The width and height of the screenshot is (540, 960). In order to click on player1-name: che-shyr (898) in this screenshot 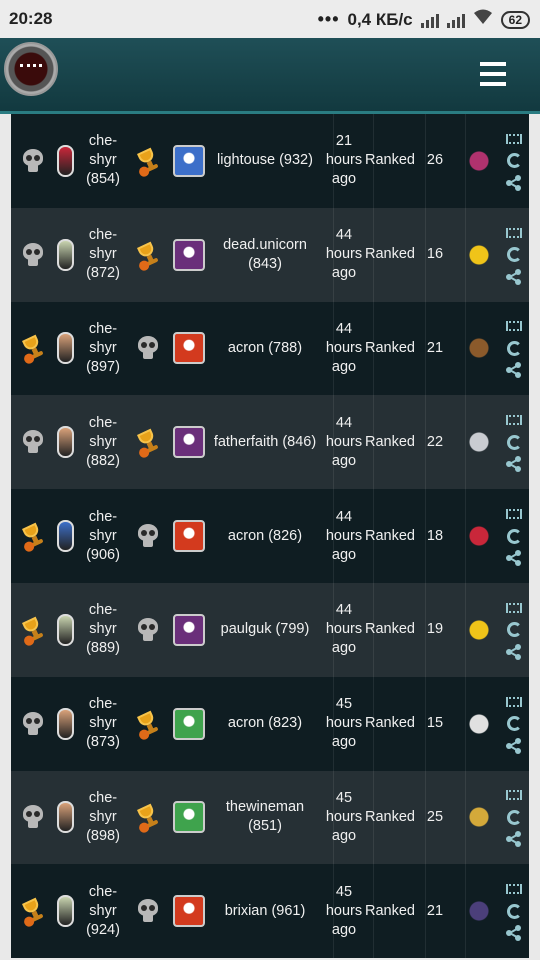, I will do `click(103, 818)`.